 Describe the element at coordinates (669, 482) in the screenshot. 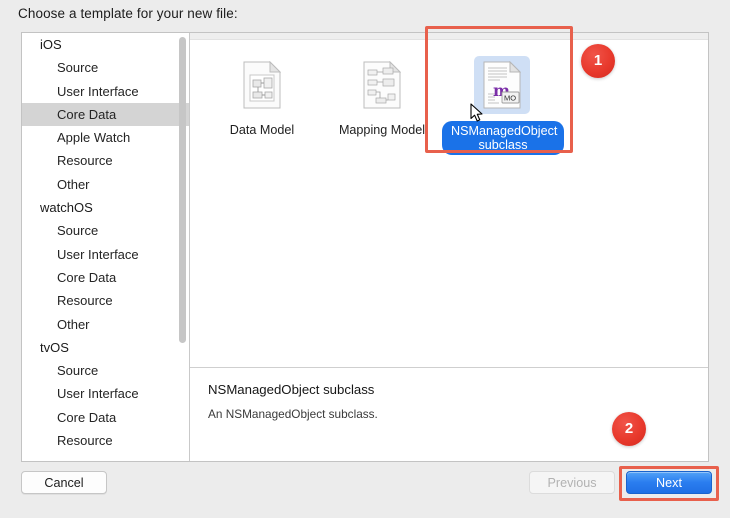

I see `next-button: Next` at that location.